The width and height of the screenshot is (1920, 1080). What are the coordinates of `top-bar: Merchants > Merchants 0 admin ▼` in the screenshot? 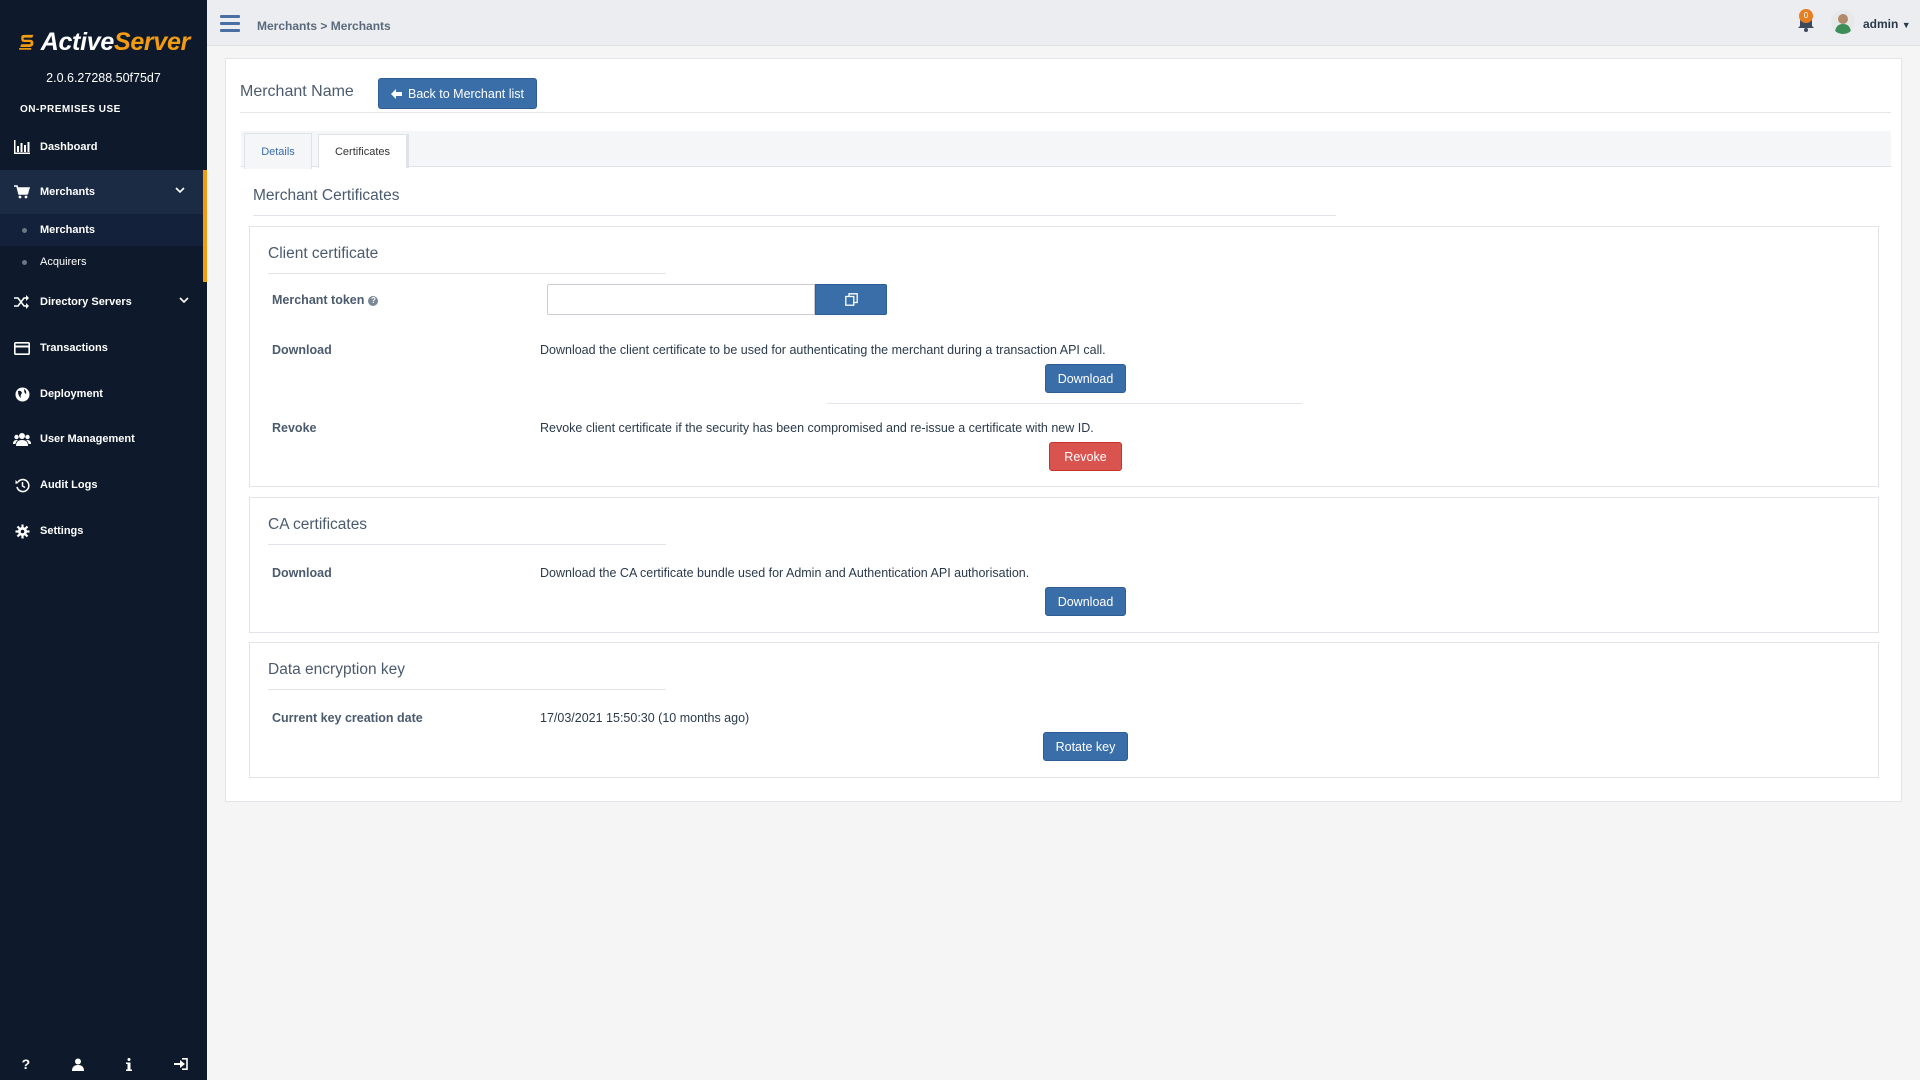 It's located at (1063, 23).